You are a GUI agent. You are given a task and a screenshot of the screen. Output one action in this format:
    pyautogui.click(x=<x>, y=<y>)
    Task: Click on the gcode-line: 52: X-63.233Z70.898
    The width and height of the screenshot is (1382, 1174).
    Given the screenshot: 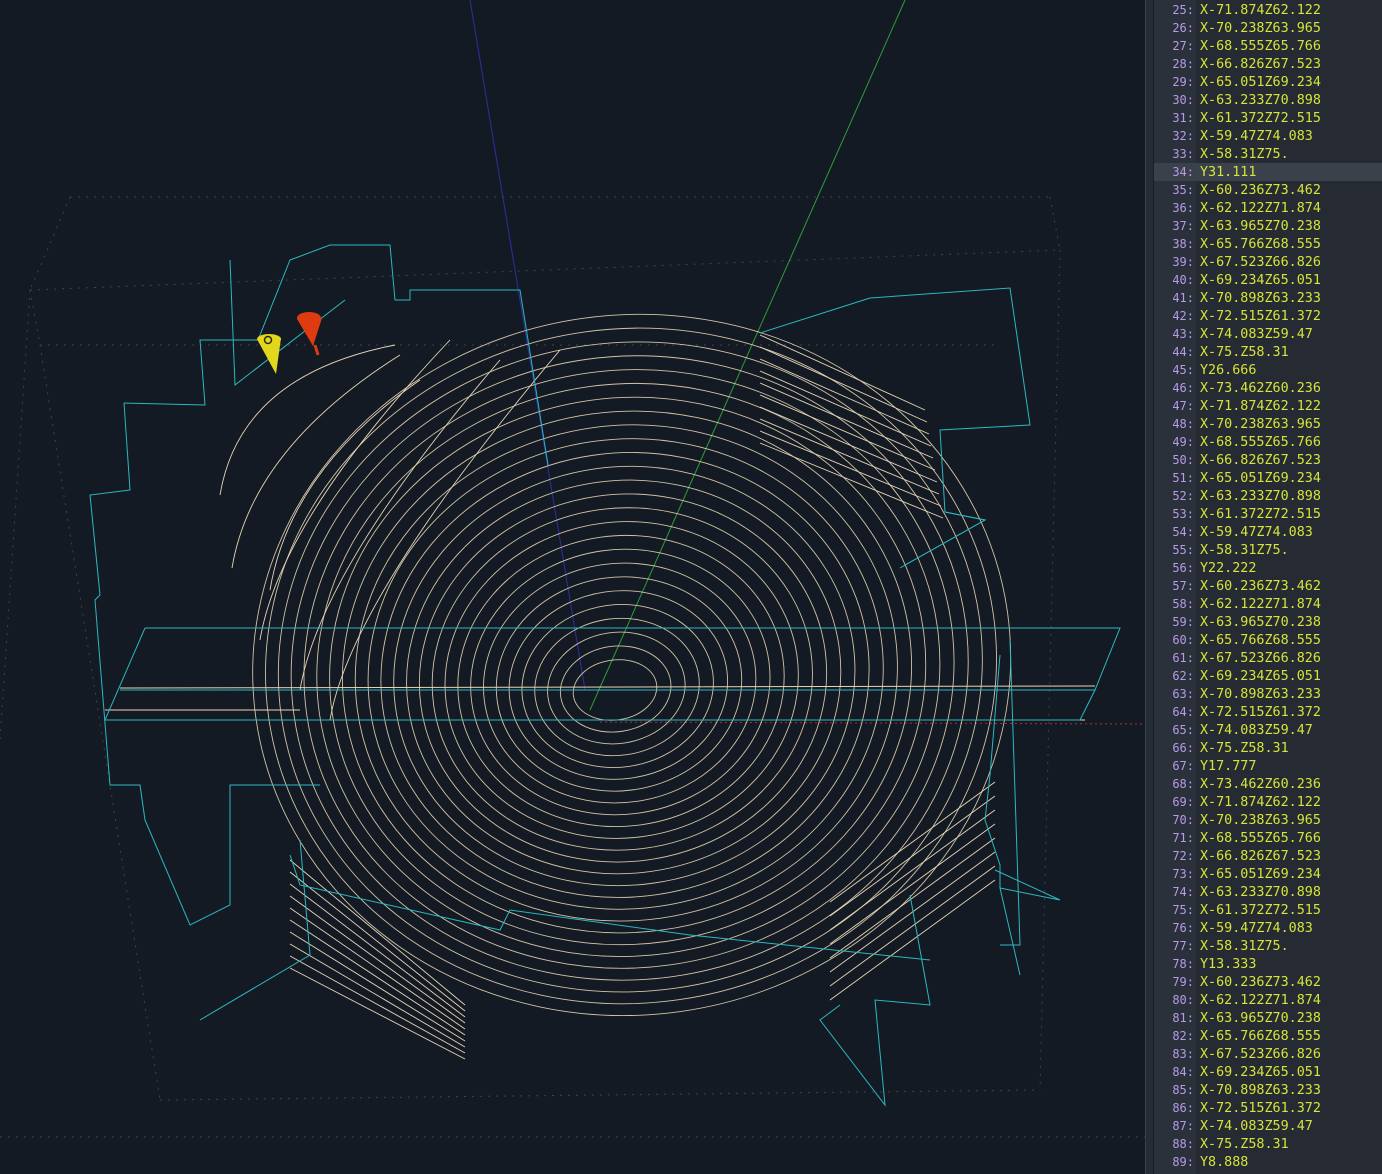 What is the action you would take?
    pyautogui.click(x=1268, y=496)
    